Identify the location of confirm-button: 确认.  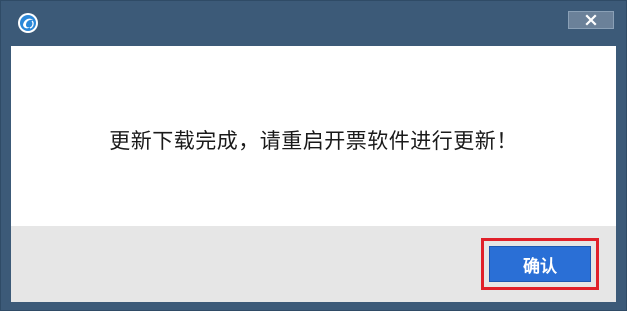
(540, 264).